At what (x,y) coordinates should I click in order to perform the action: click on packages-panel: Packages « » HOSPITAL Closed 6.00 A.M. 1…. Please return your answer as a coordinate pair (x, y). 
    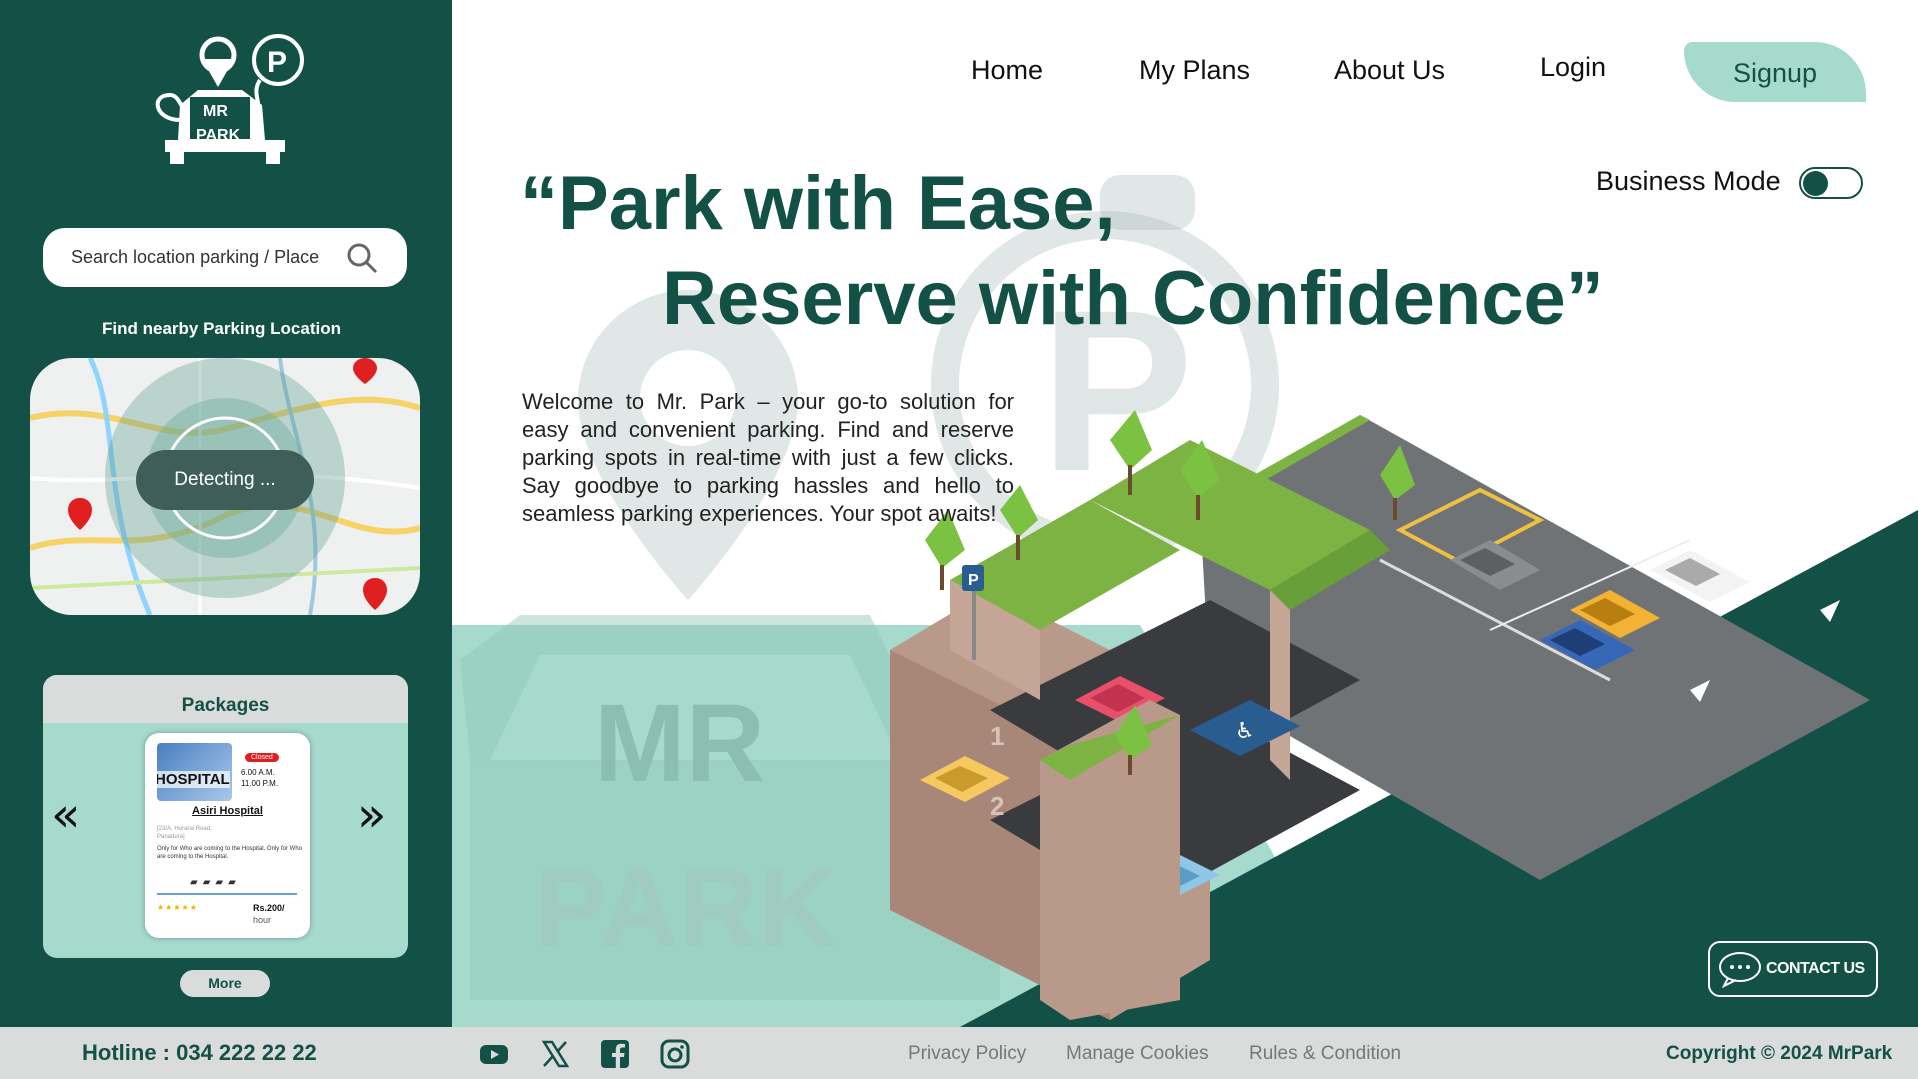
    Looking at the image, I should click on (225, 816).